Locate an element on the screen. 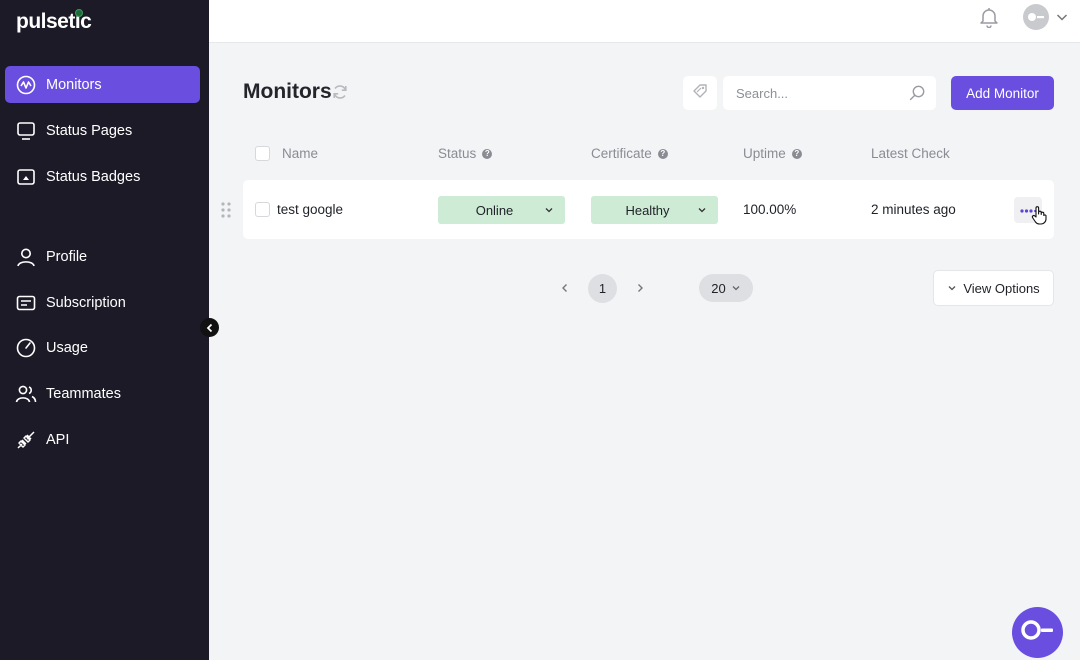 The height and width of the screenshot is (660, 1080). column-header-certificate: Certificate? is located at coordinates (629, 153).